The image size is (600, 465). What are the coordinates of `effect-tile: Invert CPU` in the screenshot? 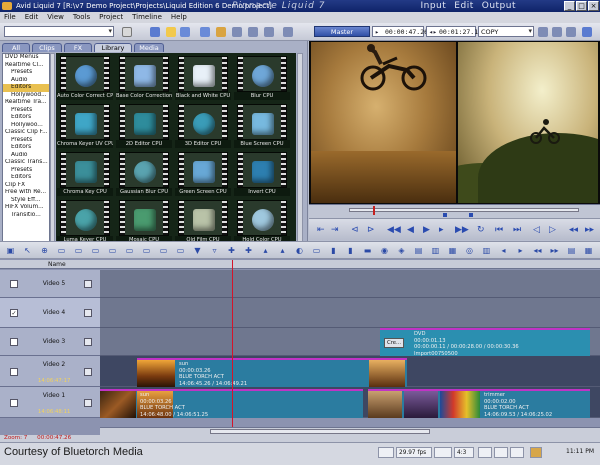 It's located at (262, 173).